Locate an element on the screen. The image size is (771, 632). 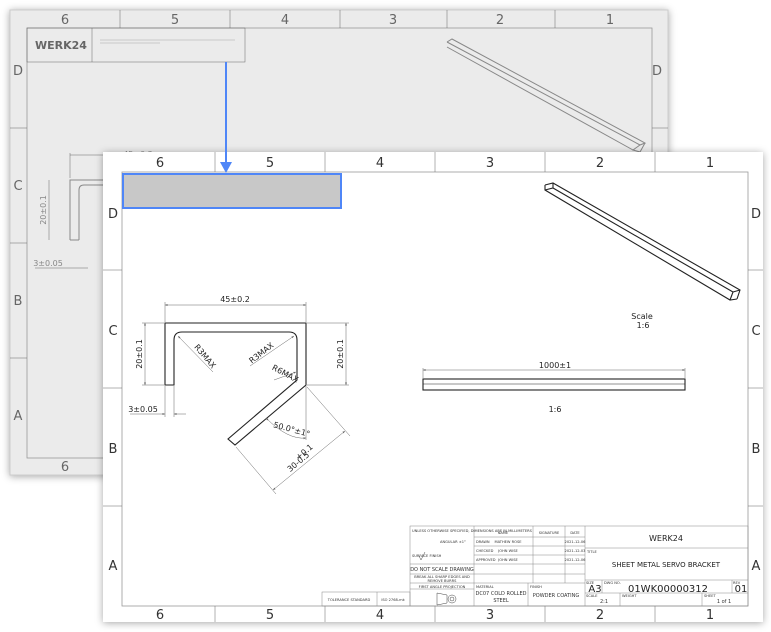
dim-width: 45±0.2 is located at coordinates (235, 299).